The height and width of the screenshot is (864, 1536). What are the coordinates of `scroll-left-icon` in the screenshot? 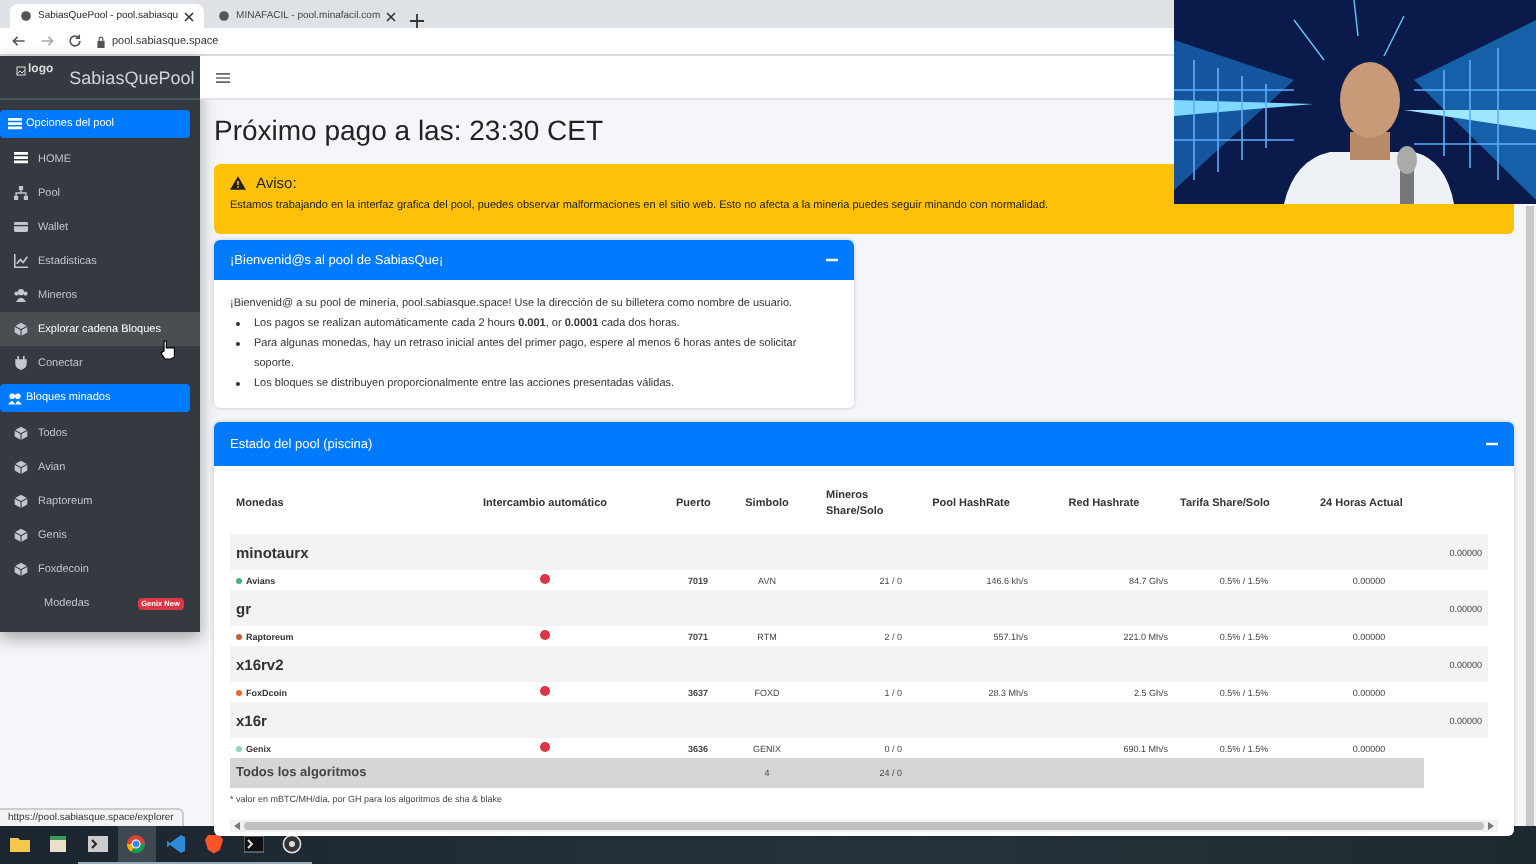 It's located at (237, 826).